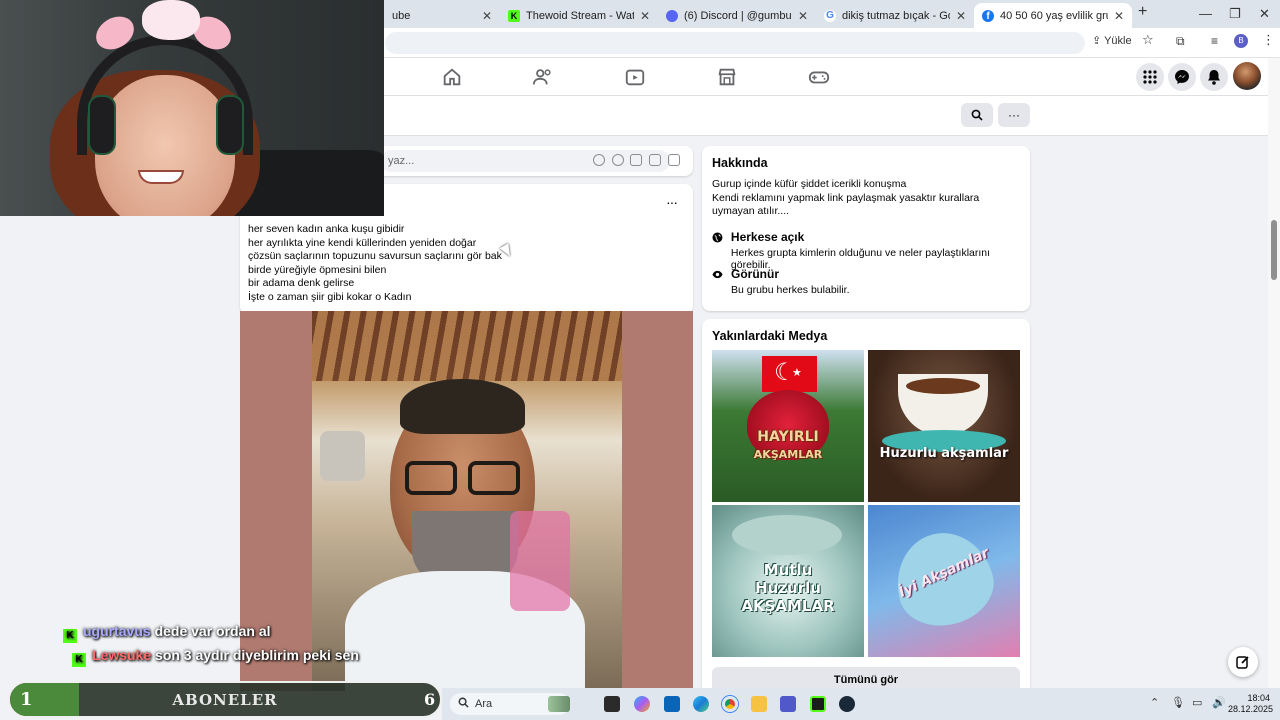  I want to click on teams-icon, so click(788, 704).